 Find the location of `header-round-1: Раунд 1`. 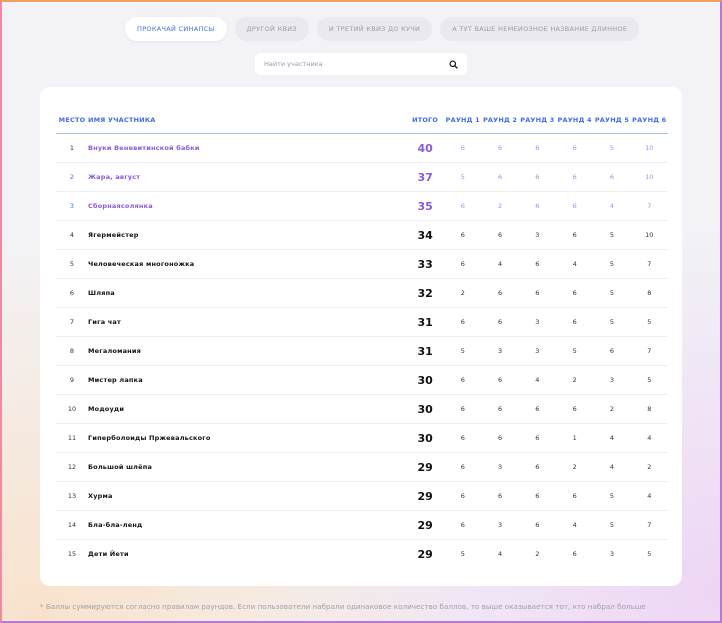

header-round-1: Раунд 1 is located at coordinates (463, 120).